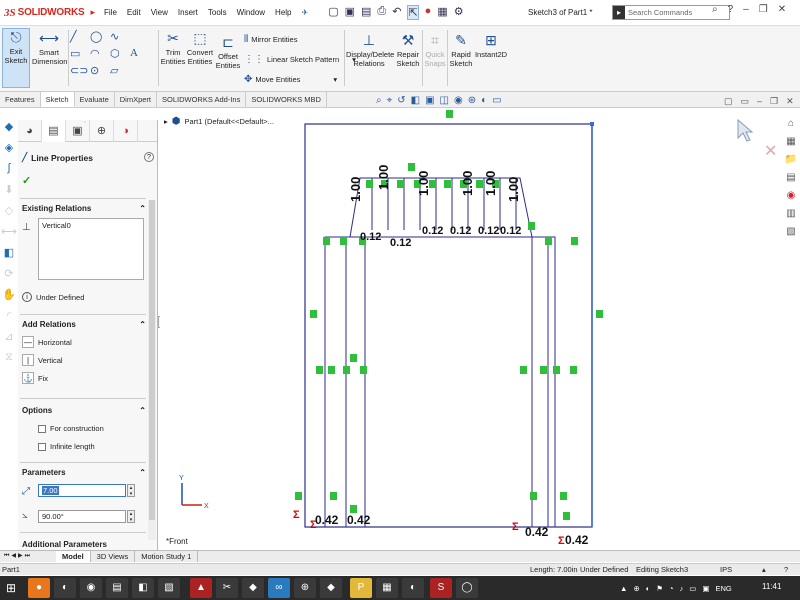  I want to click on previous-view-icon: ↺, so click(401, 100).